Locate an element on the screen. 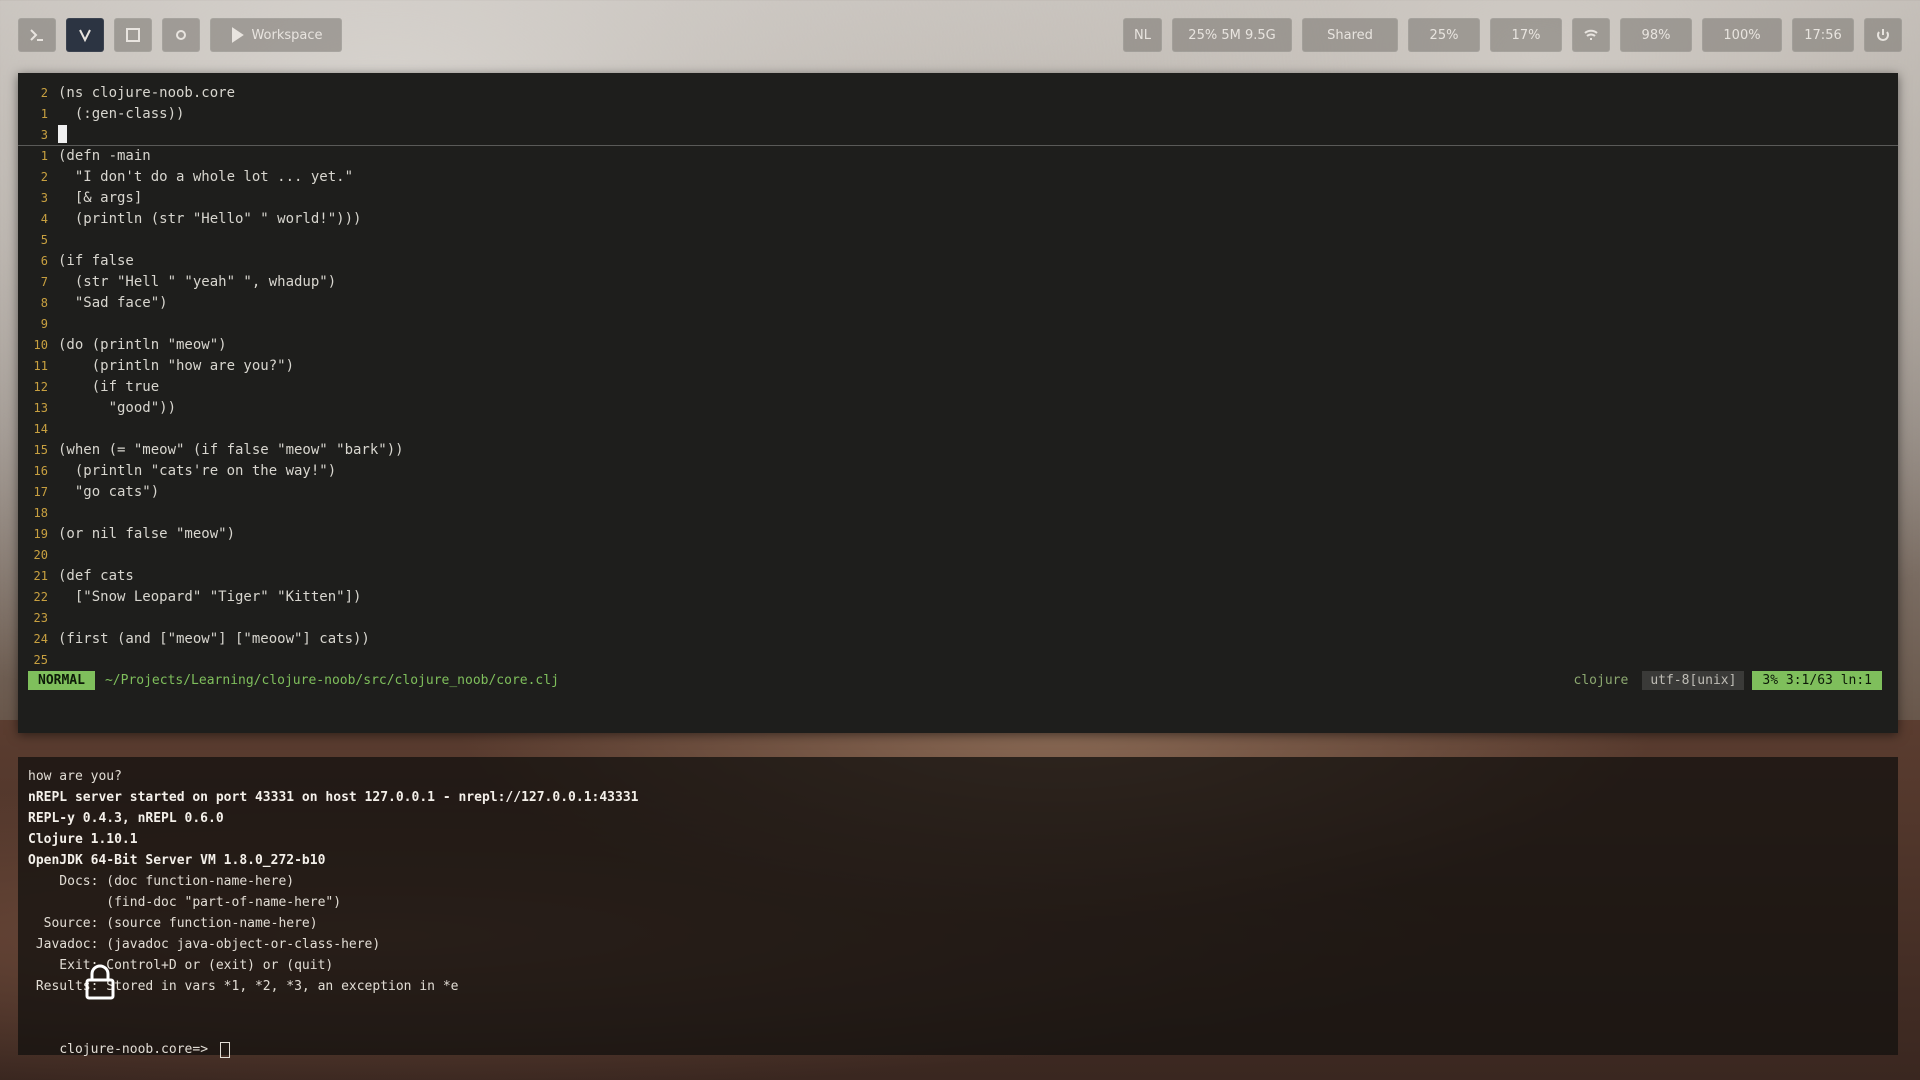 The width and height of the screenshot is (1920, 1080). volume-button: Shared is located at coordinates (1350, 35).